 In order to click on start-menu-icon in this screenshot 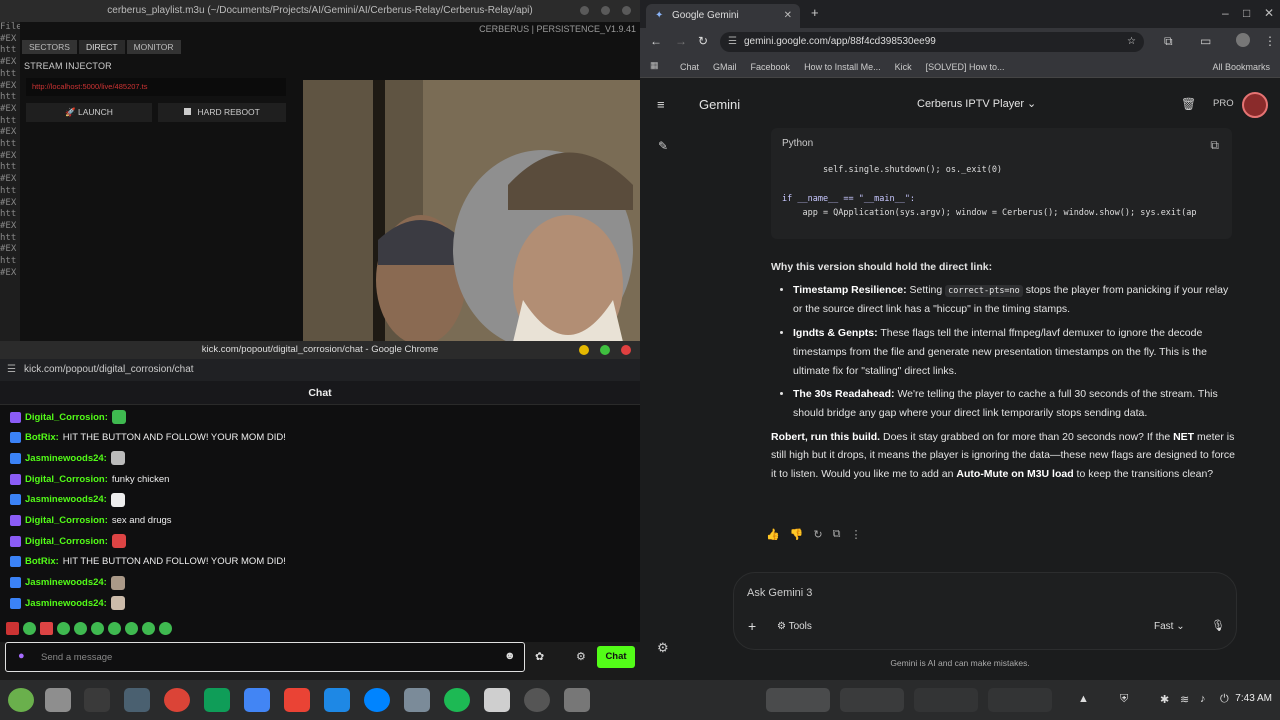, I will do `click(21, 700)`.